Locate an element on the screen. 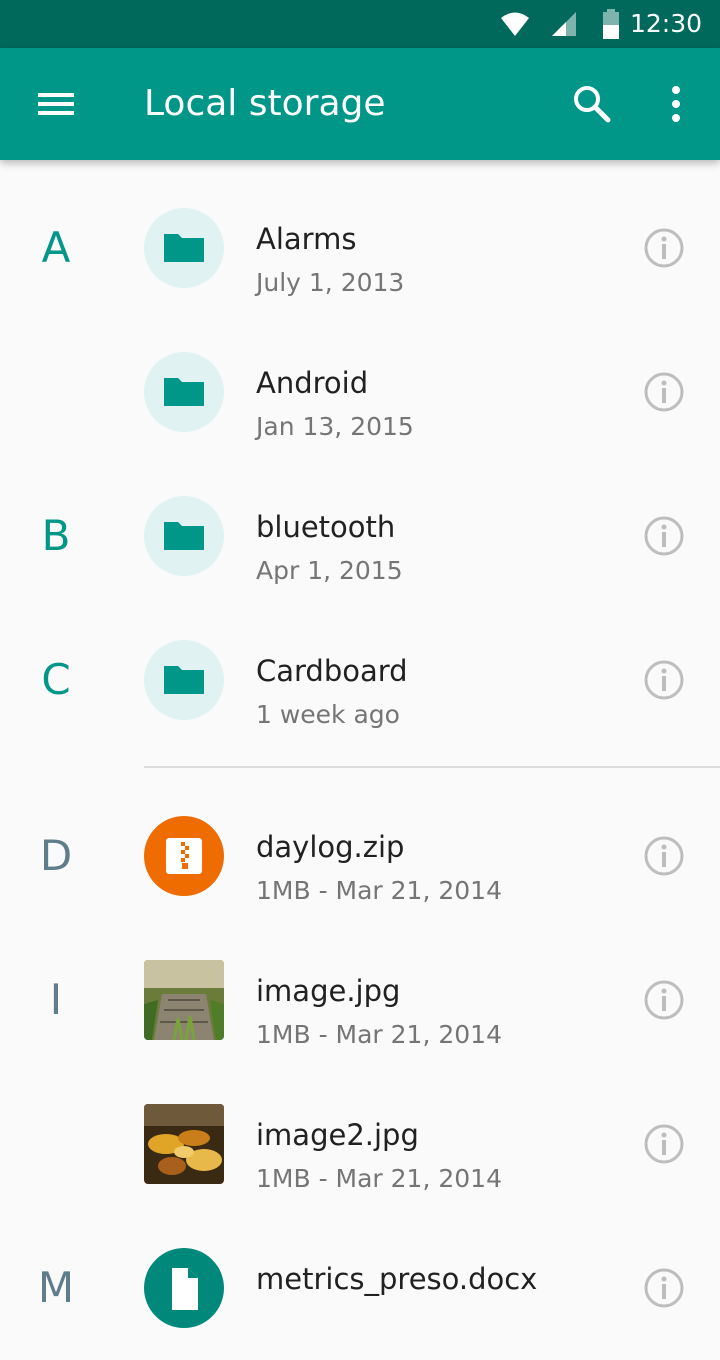 This screenshot has width=720, height=1360. app-bar: Local storage is located at coordinates (360, 104).